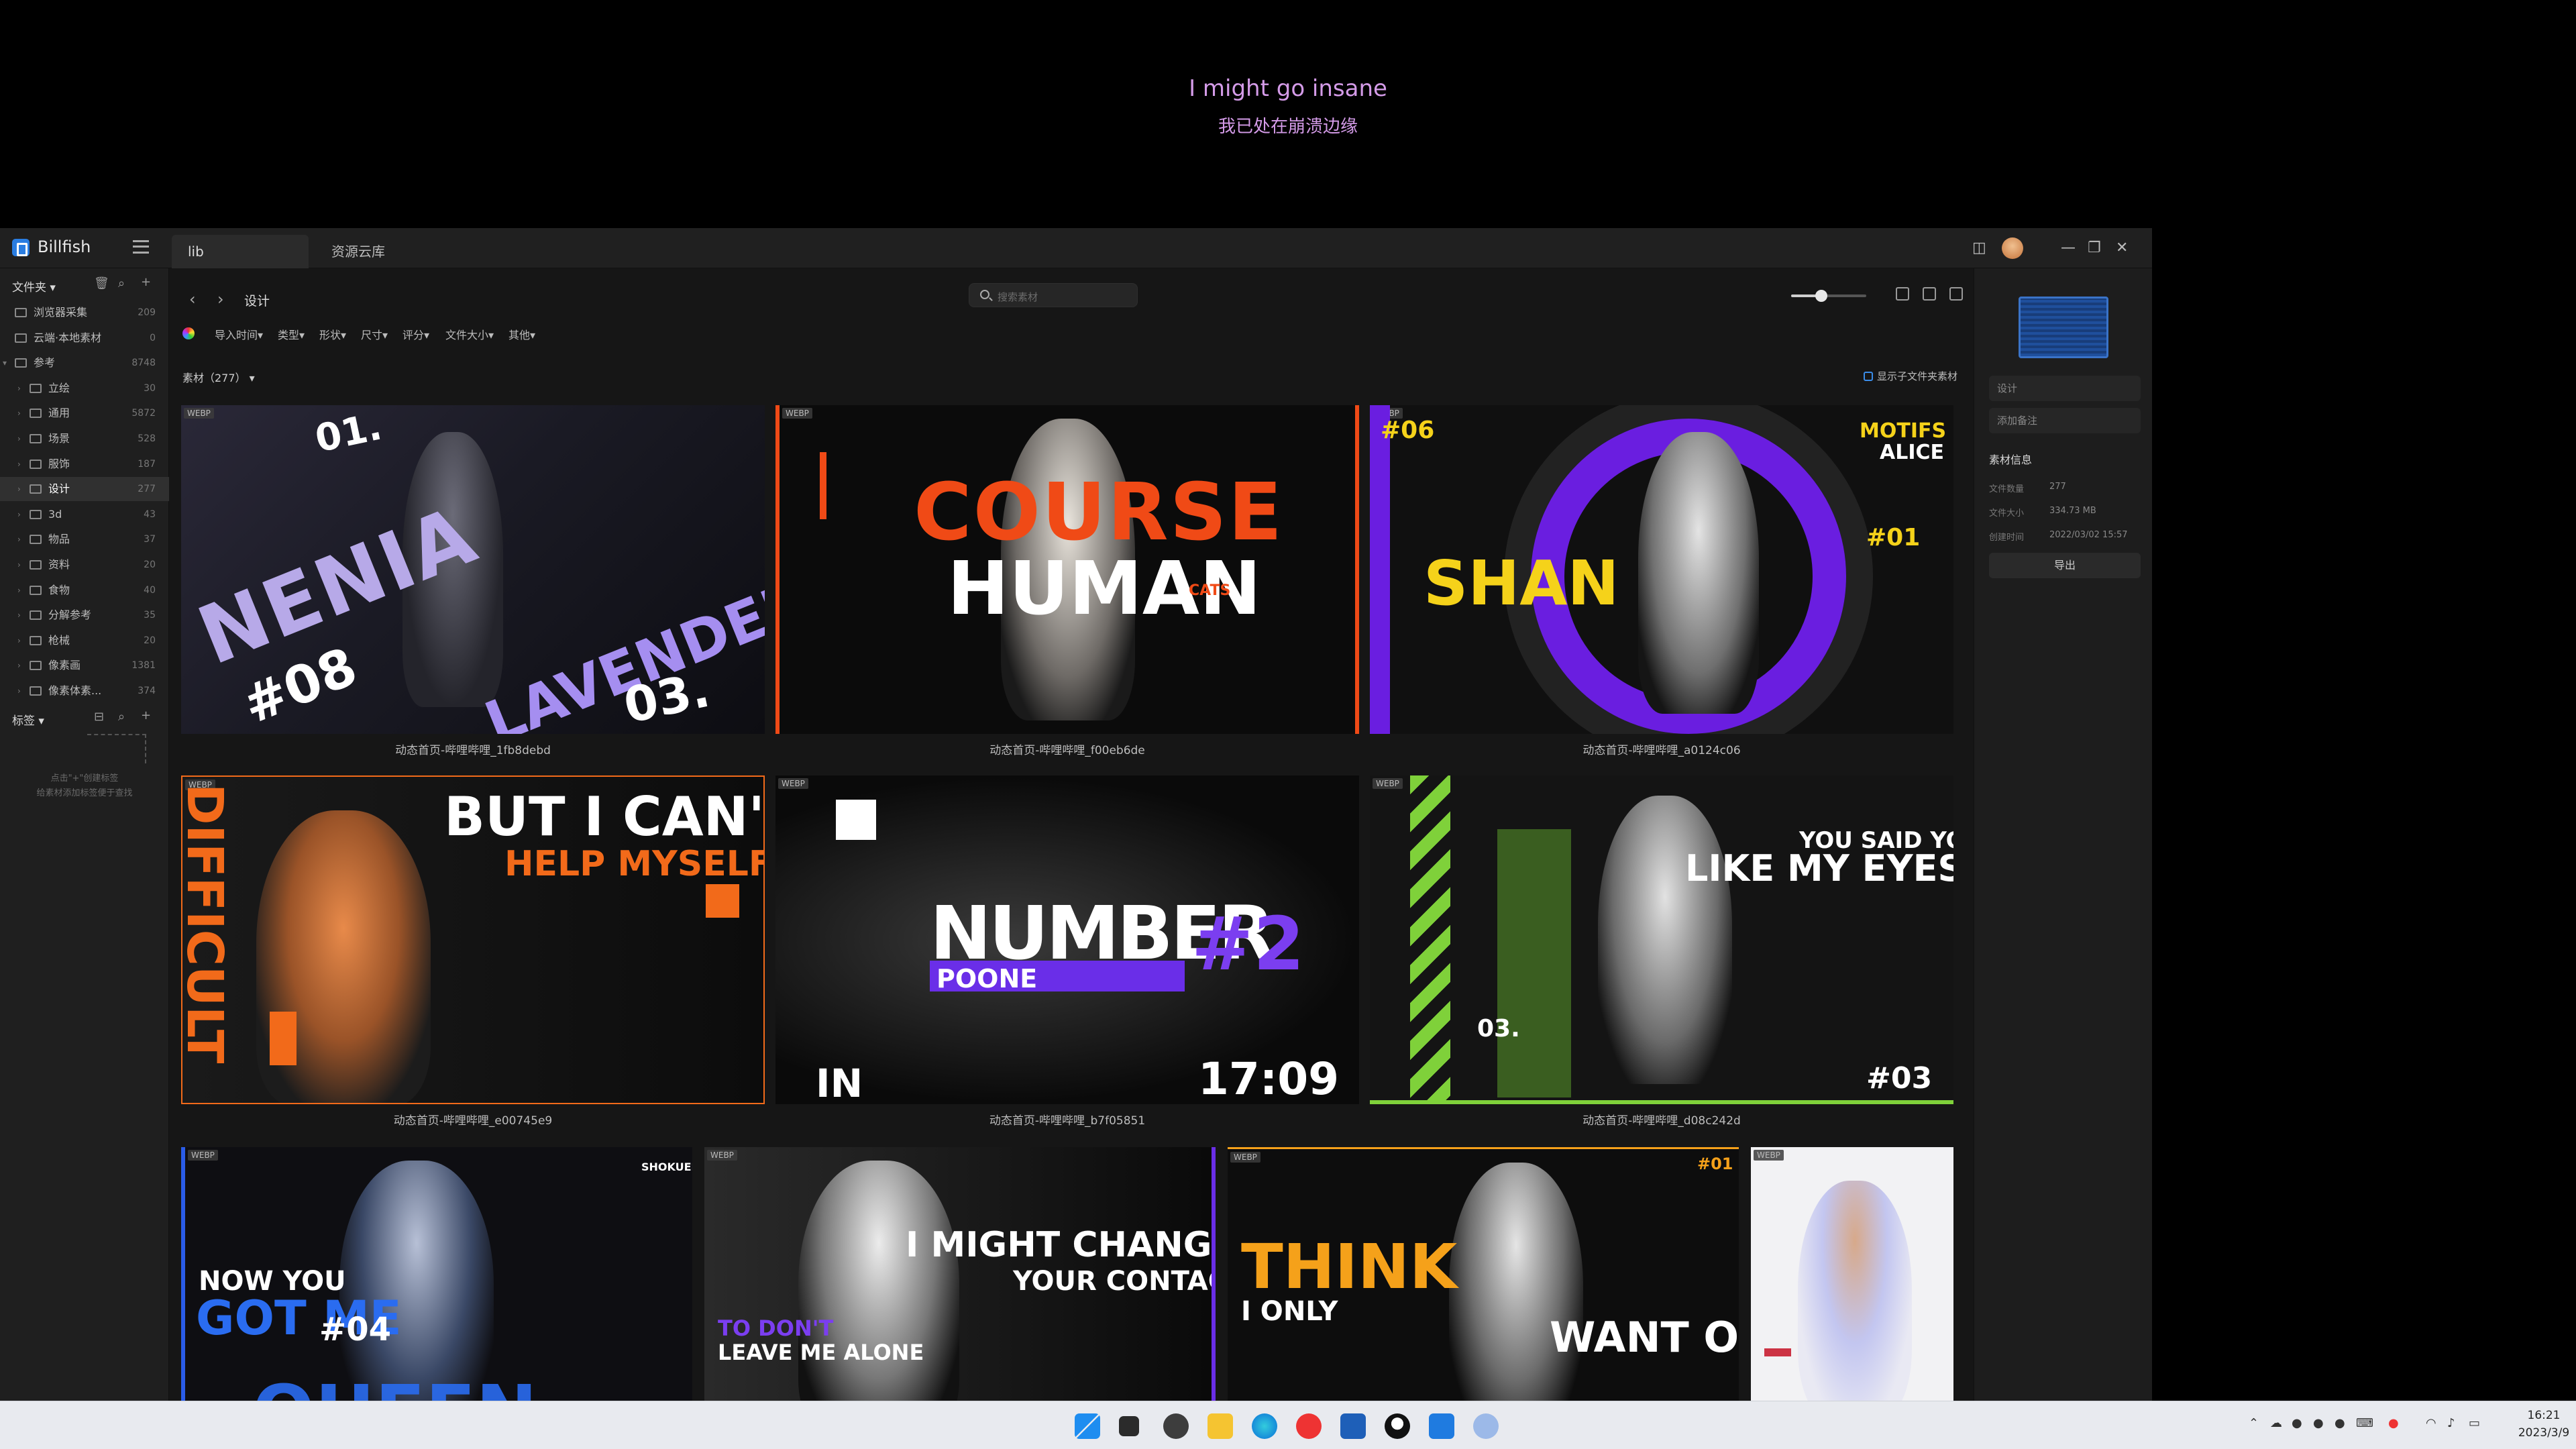  I want to click on export-button: 导出, so click(2065, 565).